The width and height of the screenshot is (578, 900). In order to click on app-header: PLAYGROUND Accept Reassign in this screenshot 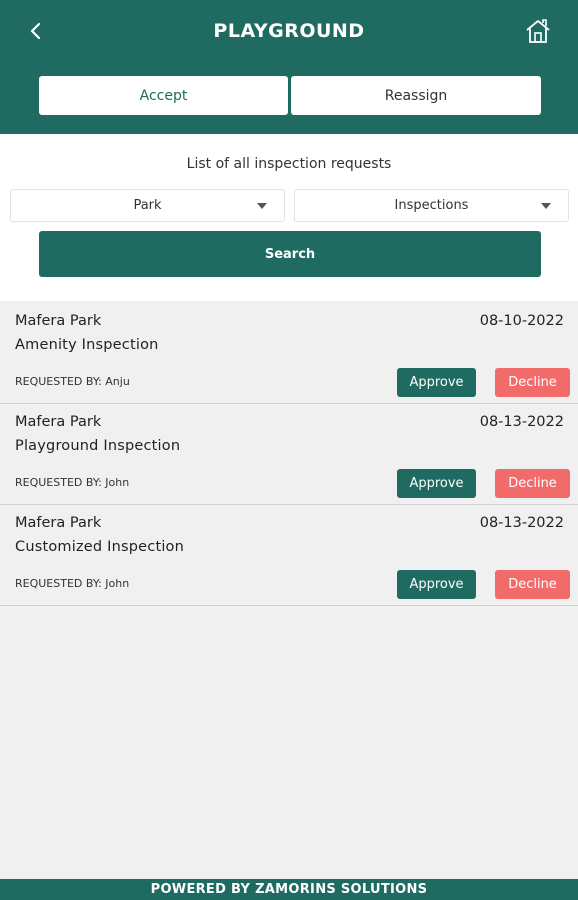, I will do `click(289, 67)`.